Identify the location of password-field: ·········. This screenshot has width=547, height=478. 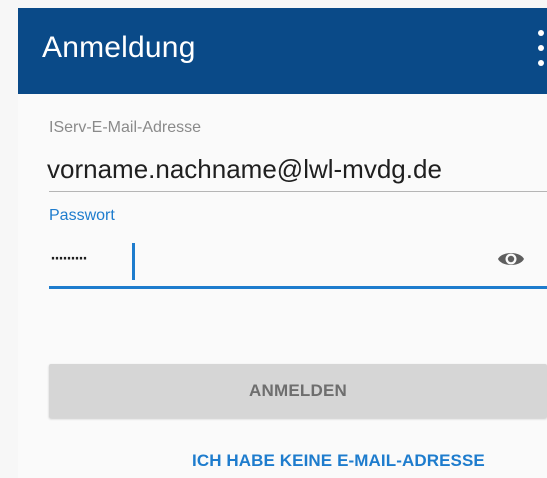
(69, 258).